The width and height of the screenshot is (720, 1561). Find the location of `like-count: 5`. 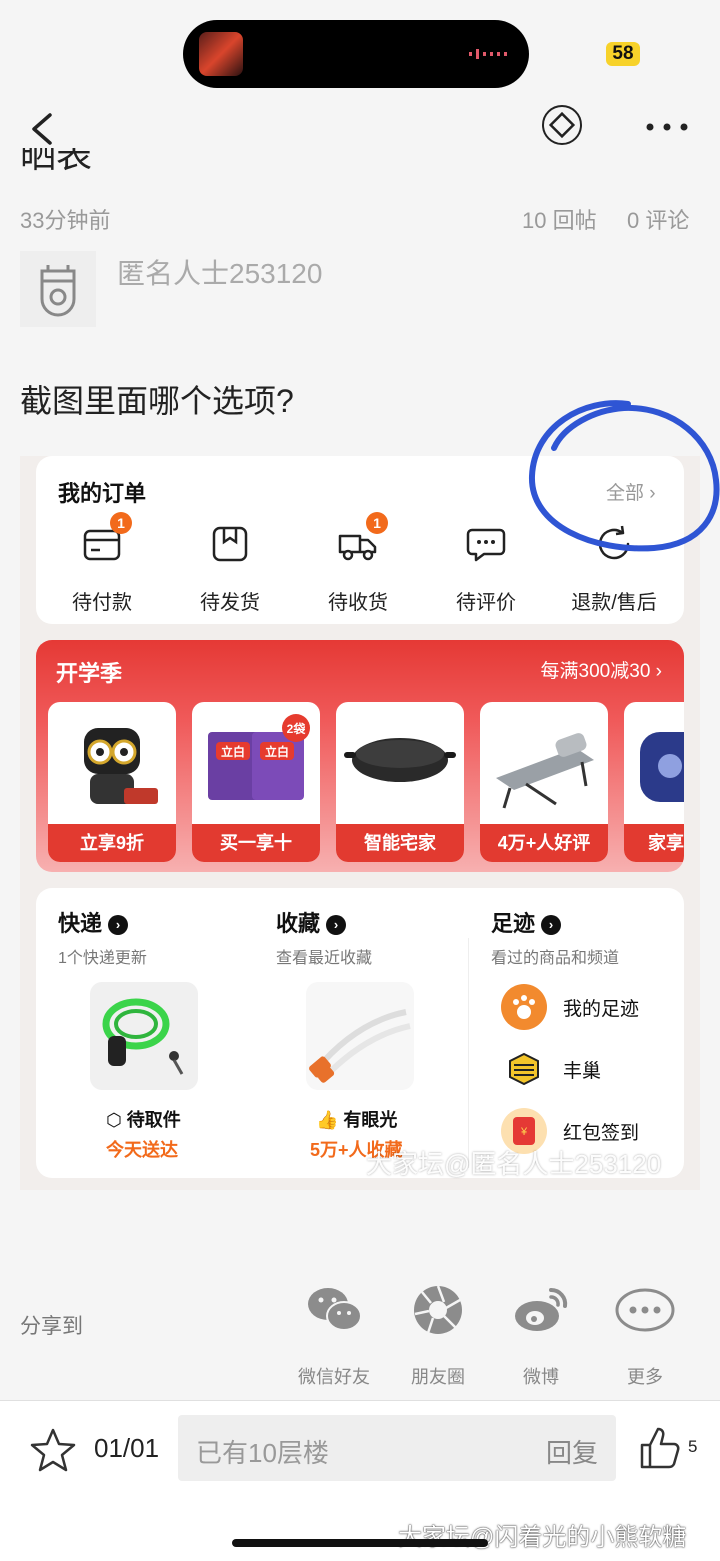

like-count: 5 is located at coordinates (693, 1446).